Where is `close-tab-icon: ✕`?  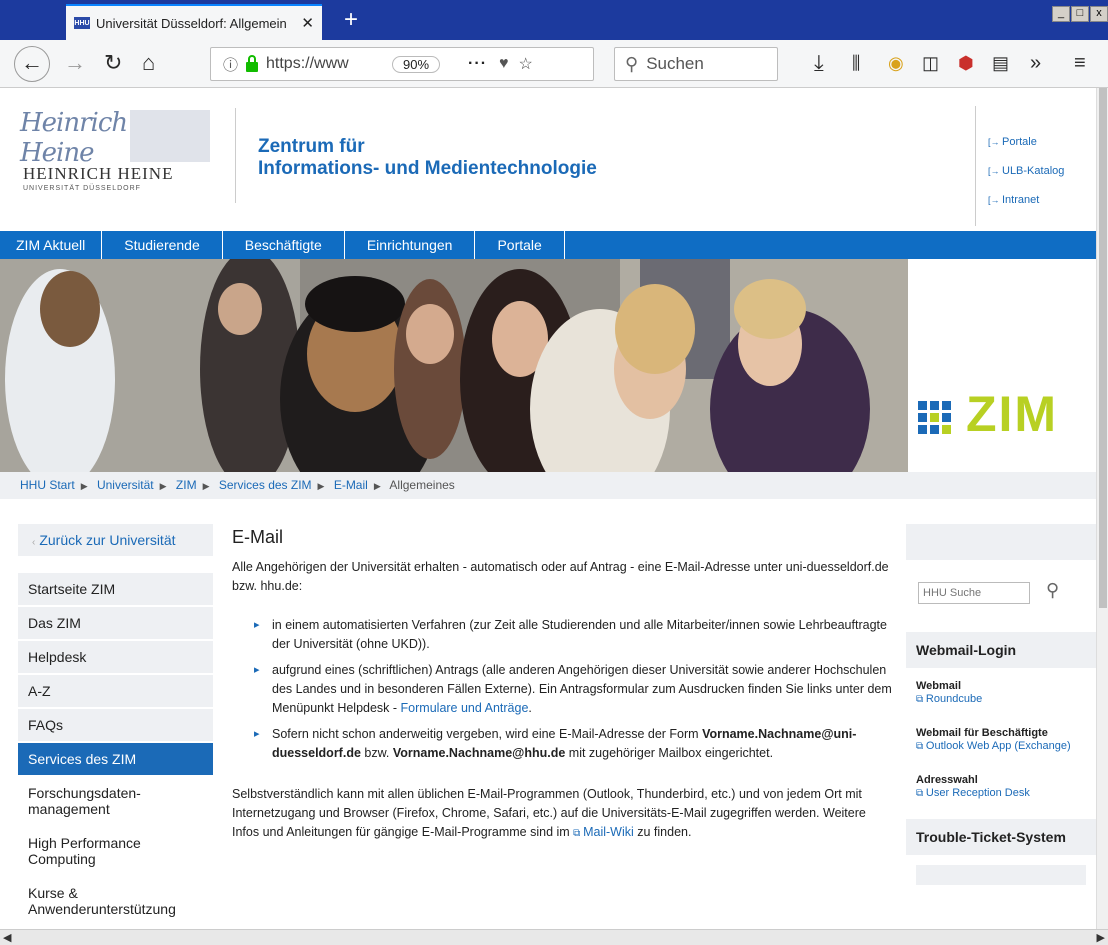
close-tab-icon: ✕ is located at coordinates (307, 23).